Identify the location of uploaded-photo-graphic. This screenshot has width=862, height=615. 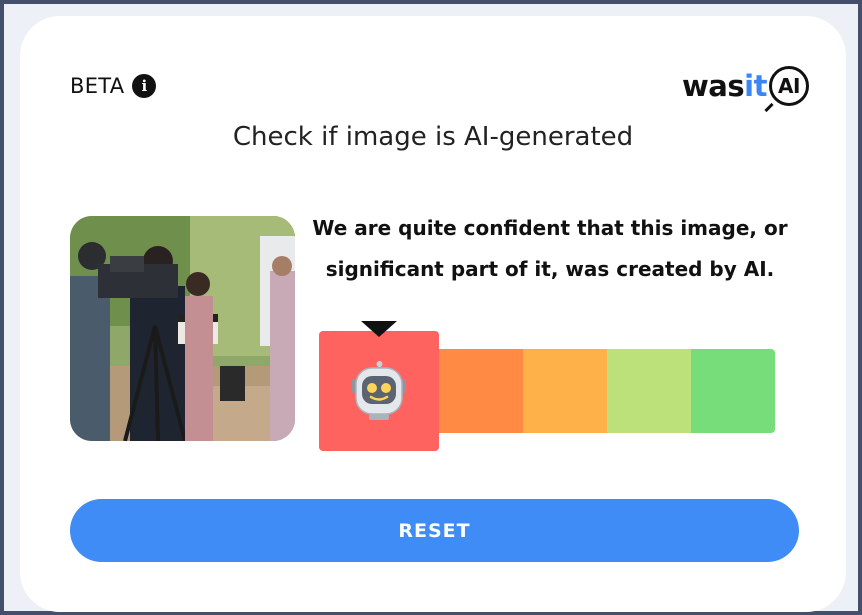
(182, 328).